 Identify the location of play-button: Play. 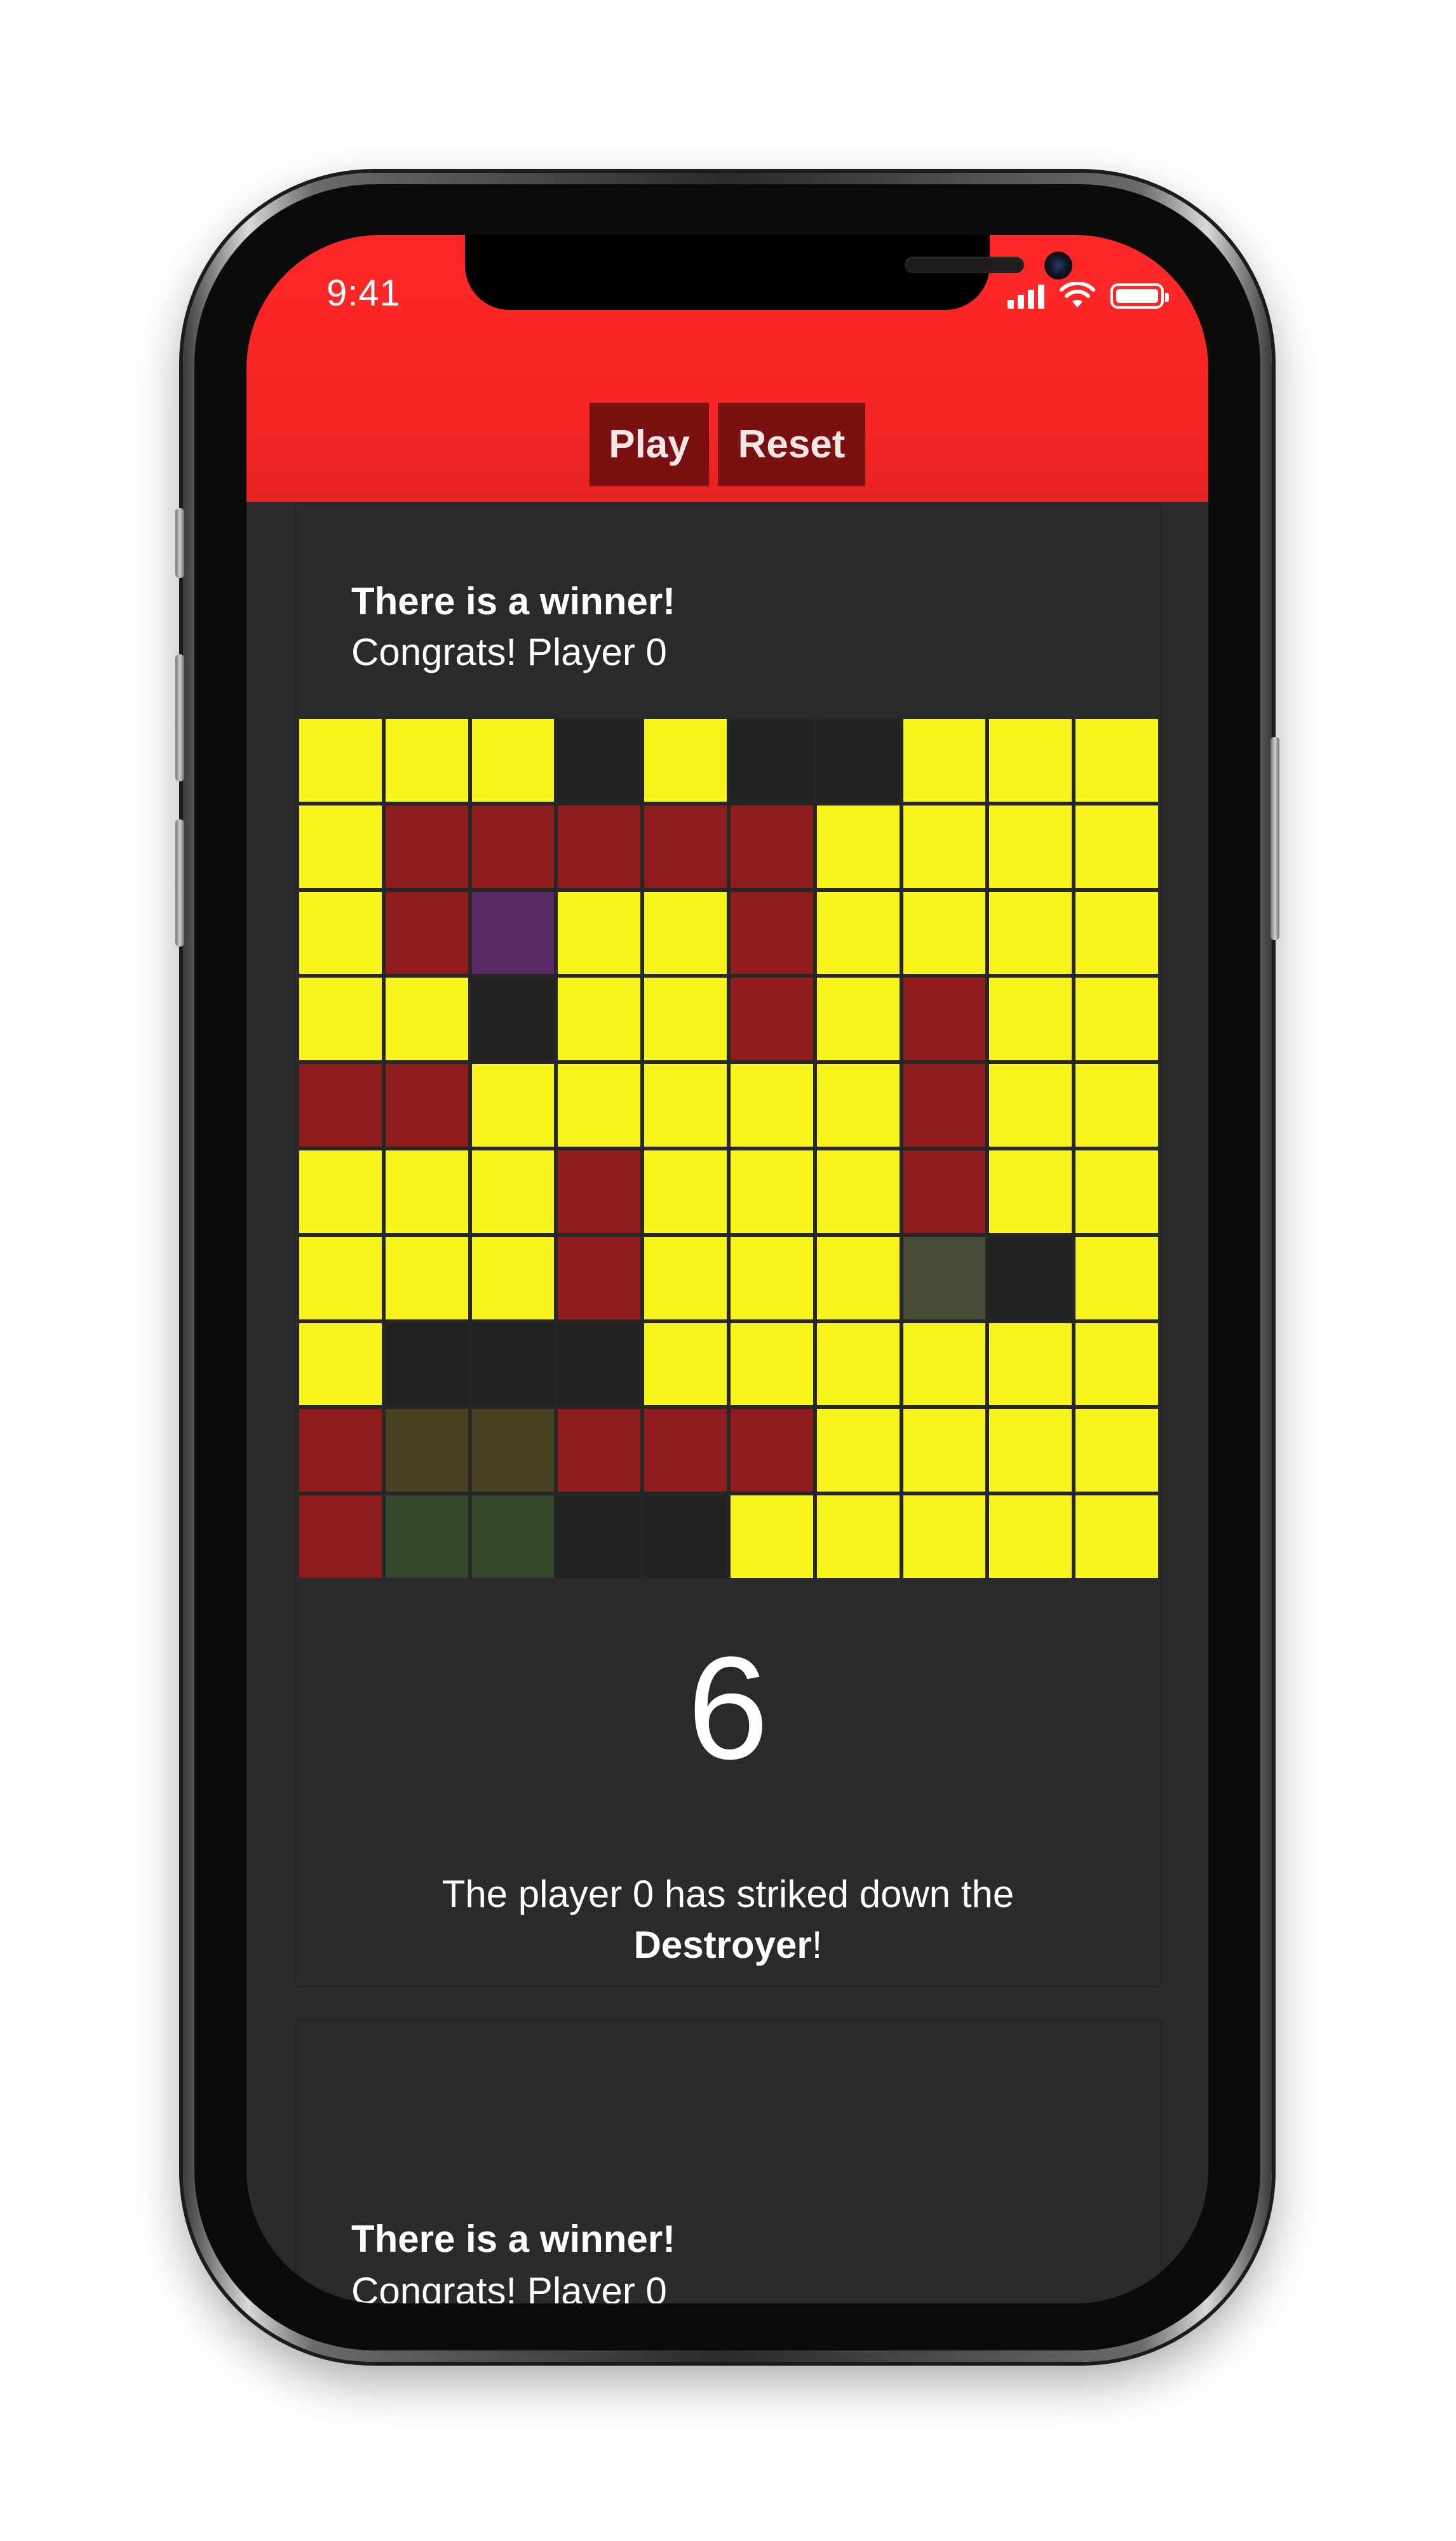
(649, 444).